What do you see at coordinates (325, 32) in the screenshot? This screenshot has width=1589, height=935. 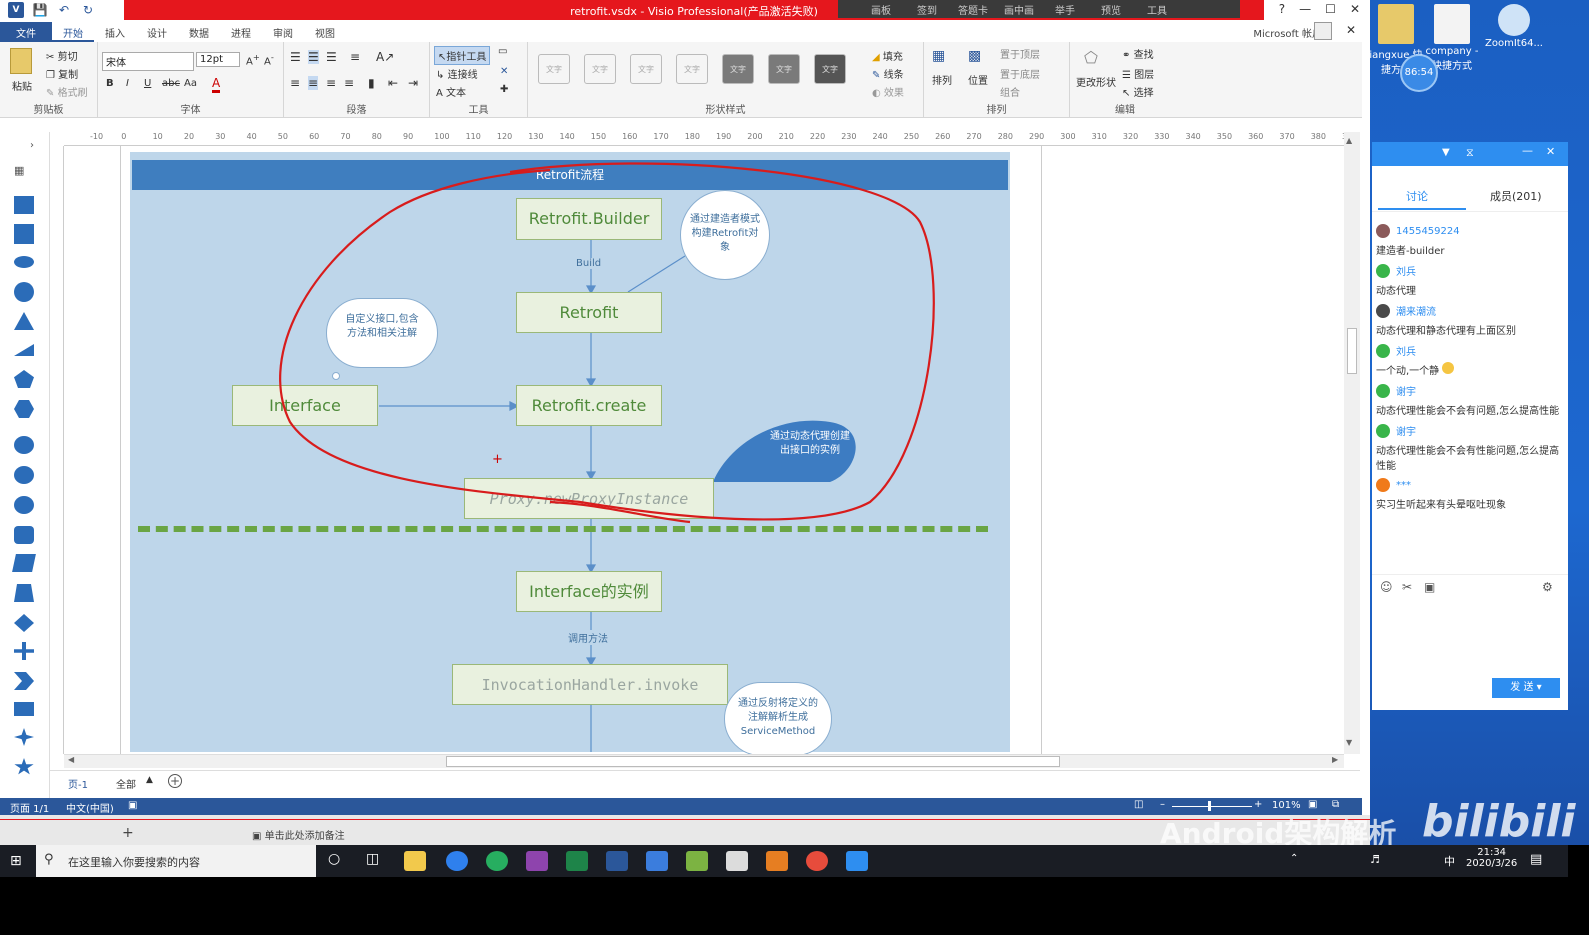 I see `tab-view: 视图` at bounding box center [325, 32].